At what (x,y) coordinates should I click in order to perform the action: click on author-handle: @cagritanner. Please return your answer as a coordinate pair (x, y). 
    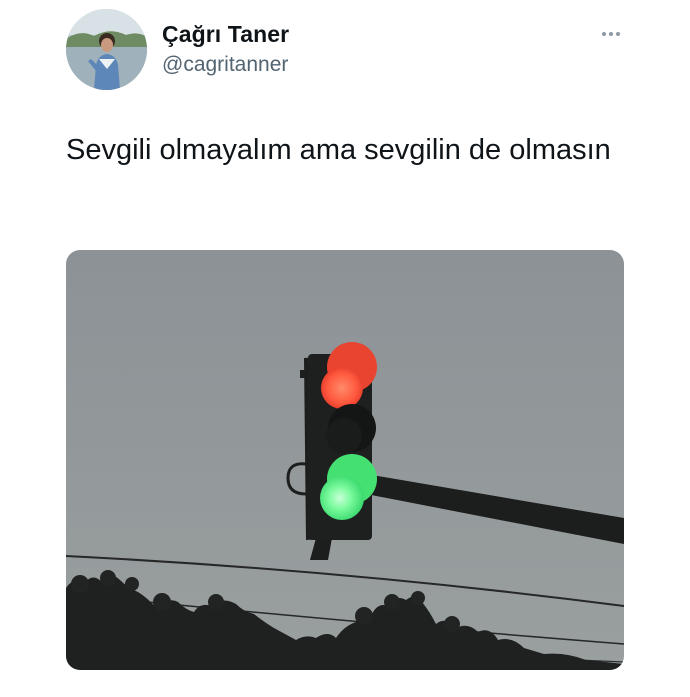
    Looking at the image, I should click on (225, 65).